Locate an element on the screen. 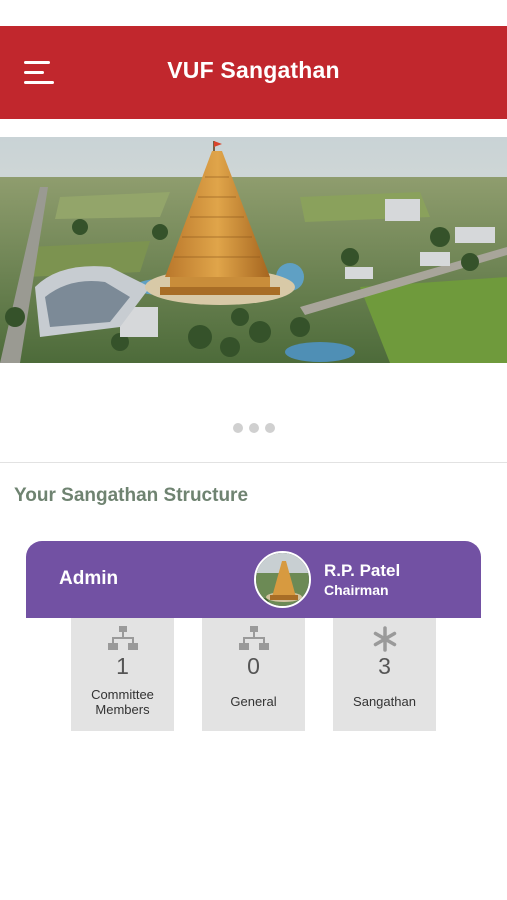 This screenshot has height=900, width=507. stat-label: General is located at coordinates (253, 701).